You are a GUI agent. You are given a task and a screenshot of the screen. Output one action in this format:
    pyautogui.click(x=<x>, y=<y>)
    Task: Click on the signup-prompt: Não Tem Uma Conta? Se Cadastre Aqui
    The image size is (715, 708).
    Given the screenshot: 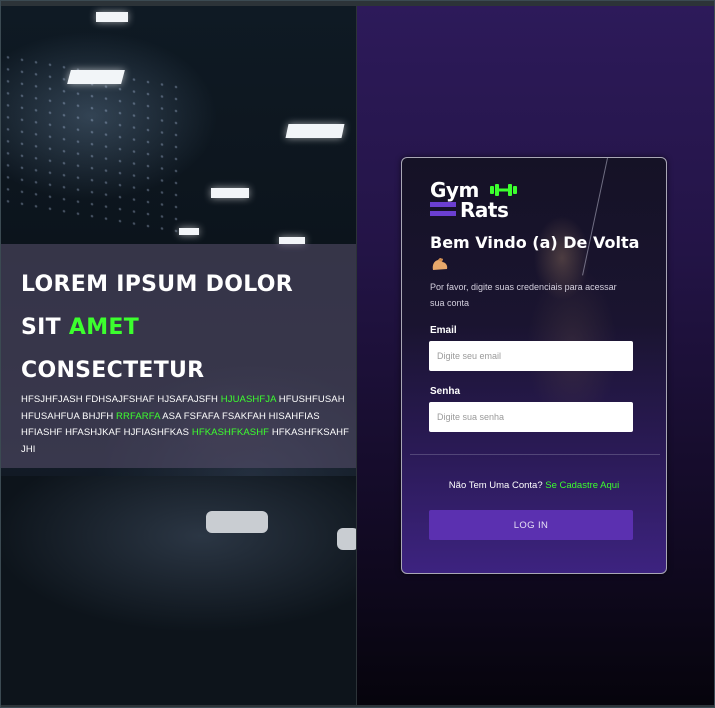 What is the action you would take?
    pyautogui.click(x=534, y=485)
    